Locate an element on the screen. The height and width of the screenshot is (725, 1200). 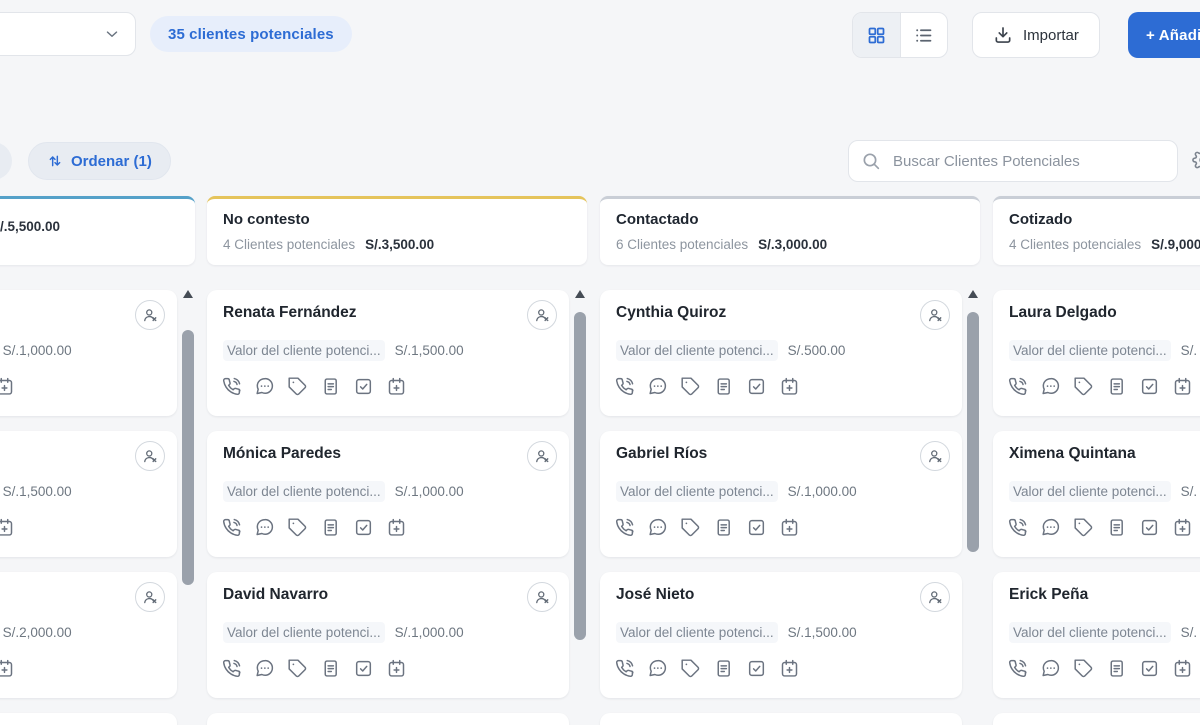
chevron-down-icon is located at coordinates (112, 34).